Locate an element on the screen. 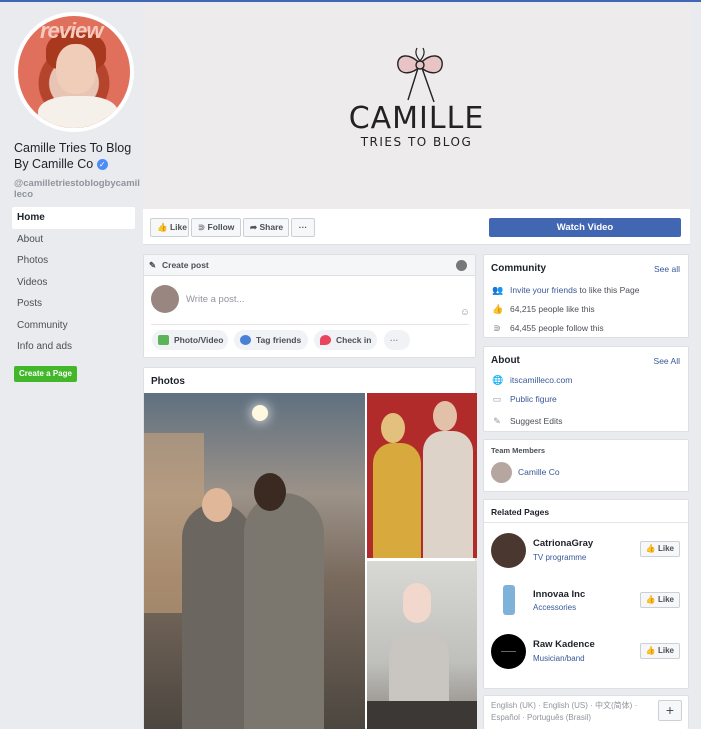 The height and width of the screenshot is (729, 701). emoji-icon: ☺ is located at coordinates (465, 312).